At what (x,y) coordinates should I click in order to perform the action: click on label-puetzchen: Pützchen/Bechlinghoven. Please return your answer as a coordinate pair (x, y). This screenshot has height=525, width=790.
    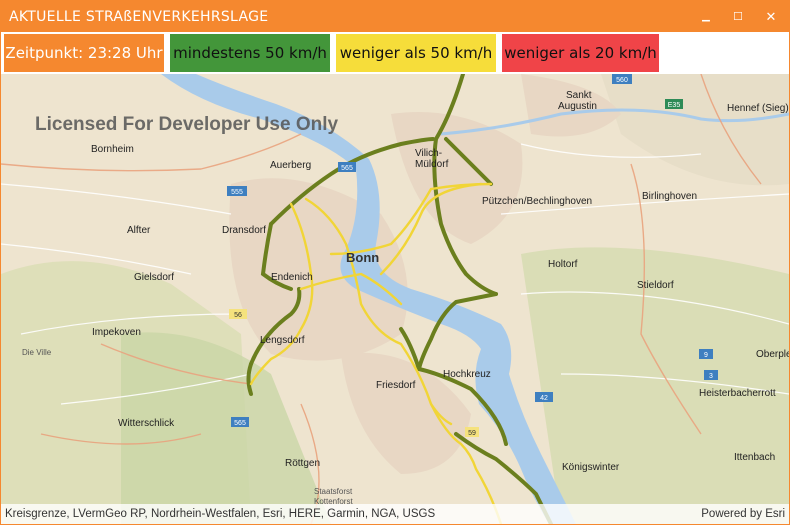
    Looking at the image, I should click on (537, 201).